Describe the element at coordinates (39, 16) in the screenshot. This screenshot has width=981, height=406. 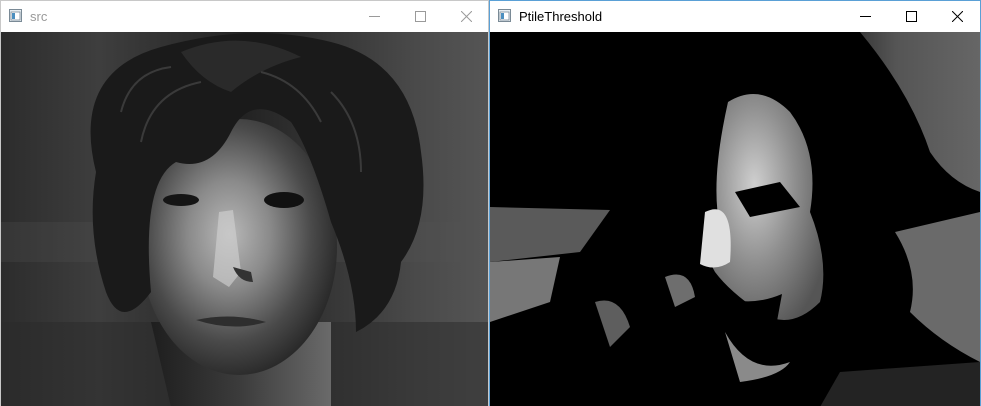
I see `window-title: src` at that location.